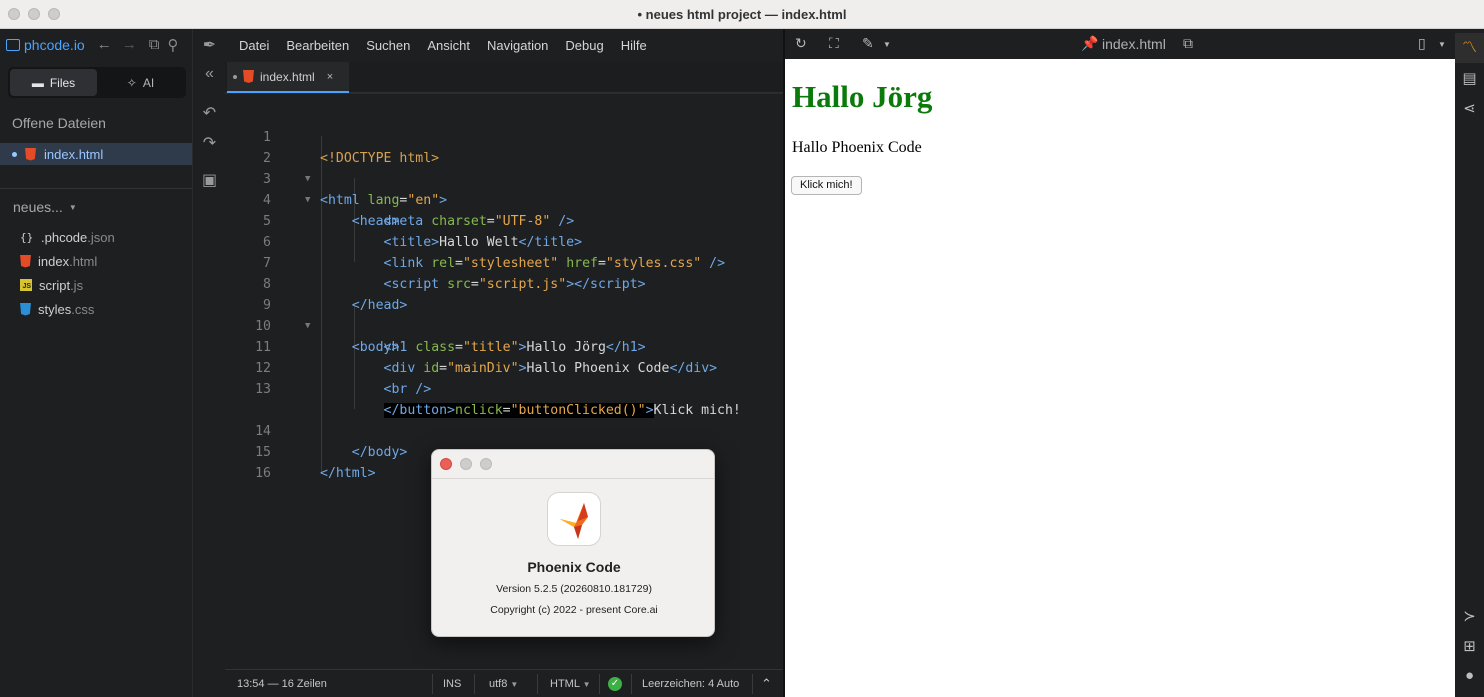  Describe the element at coordinates (766, 683) in the screenshot. I see `chevron-up-icon: ⌃` at that location.